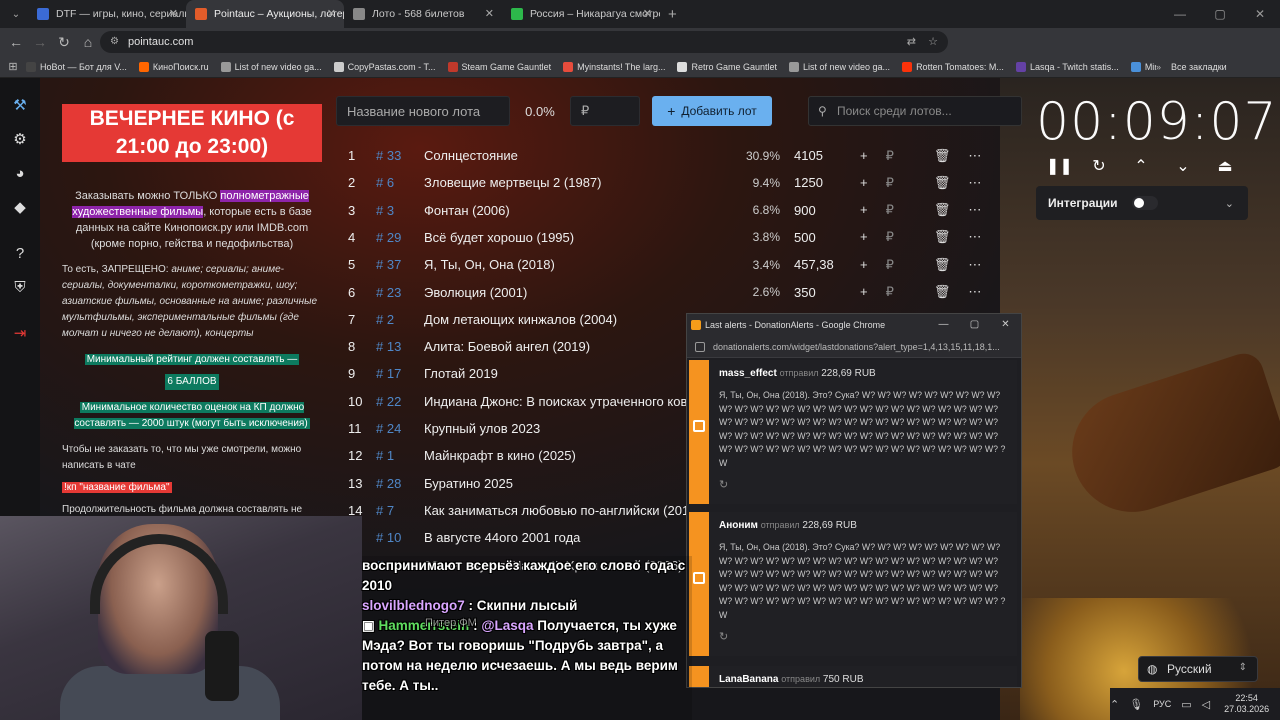 The height and width of the screenshot is (720, 1280). What do you see at coordinates (20, 139) in the screenshot?
I see `settings-gear-icon: ⚙` at bounding box center [20, 139].